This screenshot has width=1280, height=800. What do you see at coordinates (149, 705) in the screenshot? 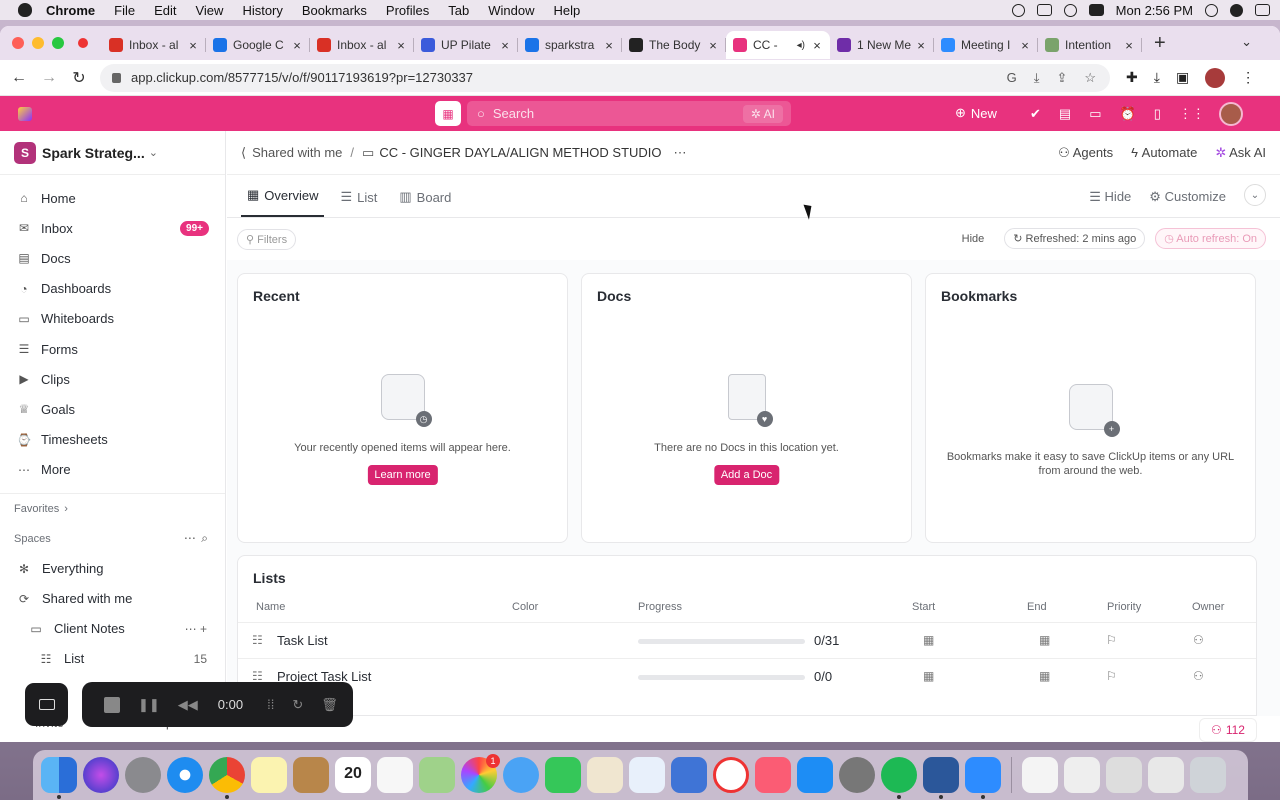
I see `pause-icon: ❚❚` at bounding box center [149, 705].